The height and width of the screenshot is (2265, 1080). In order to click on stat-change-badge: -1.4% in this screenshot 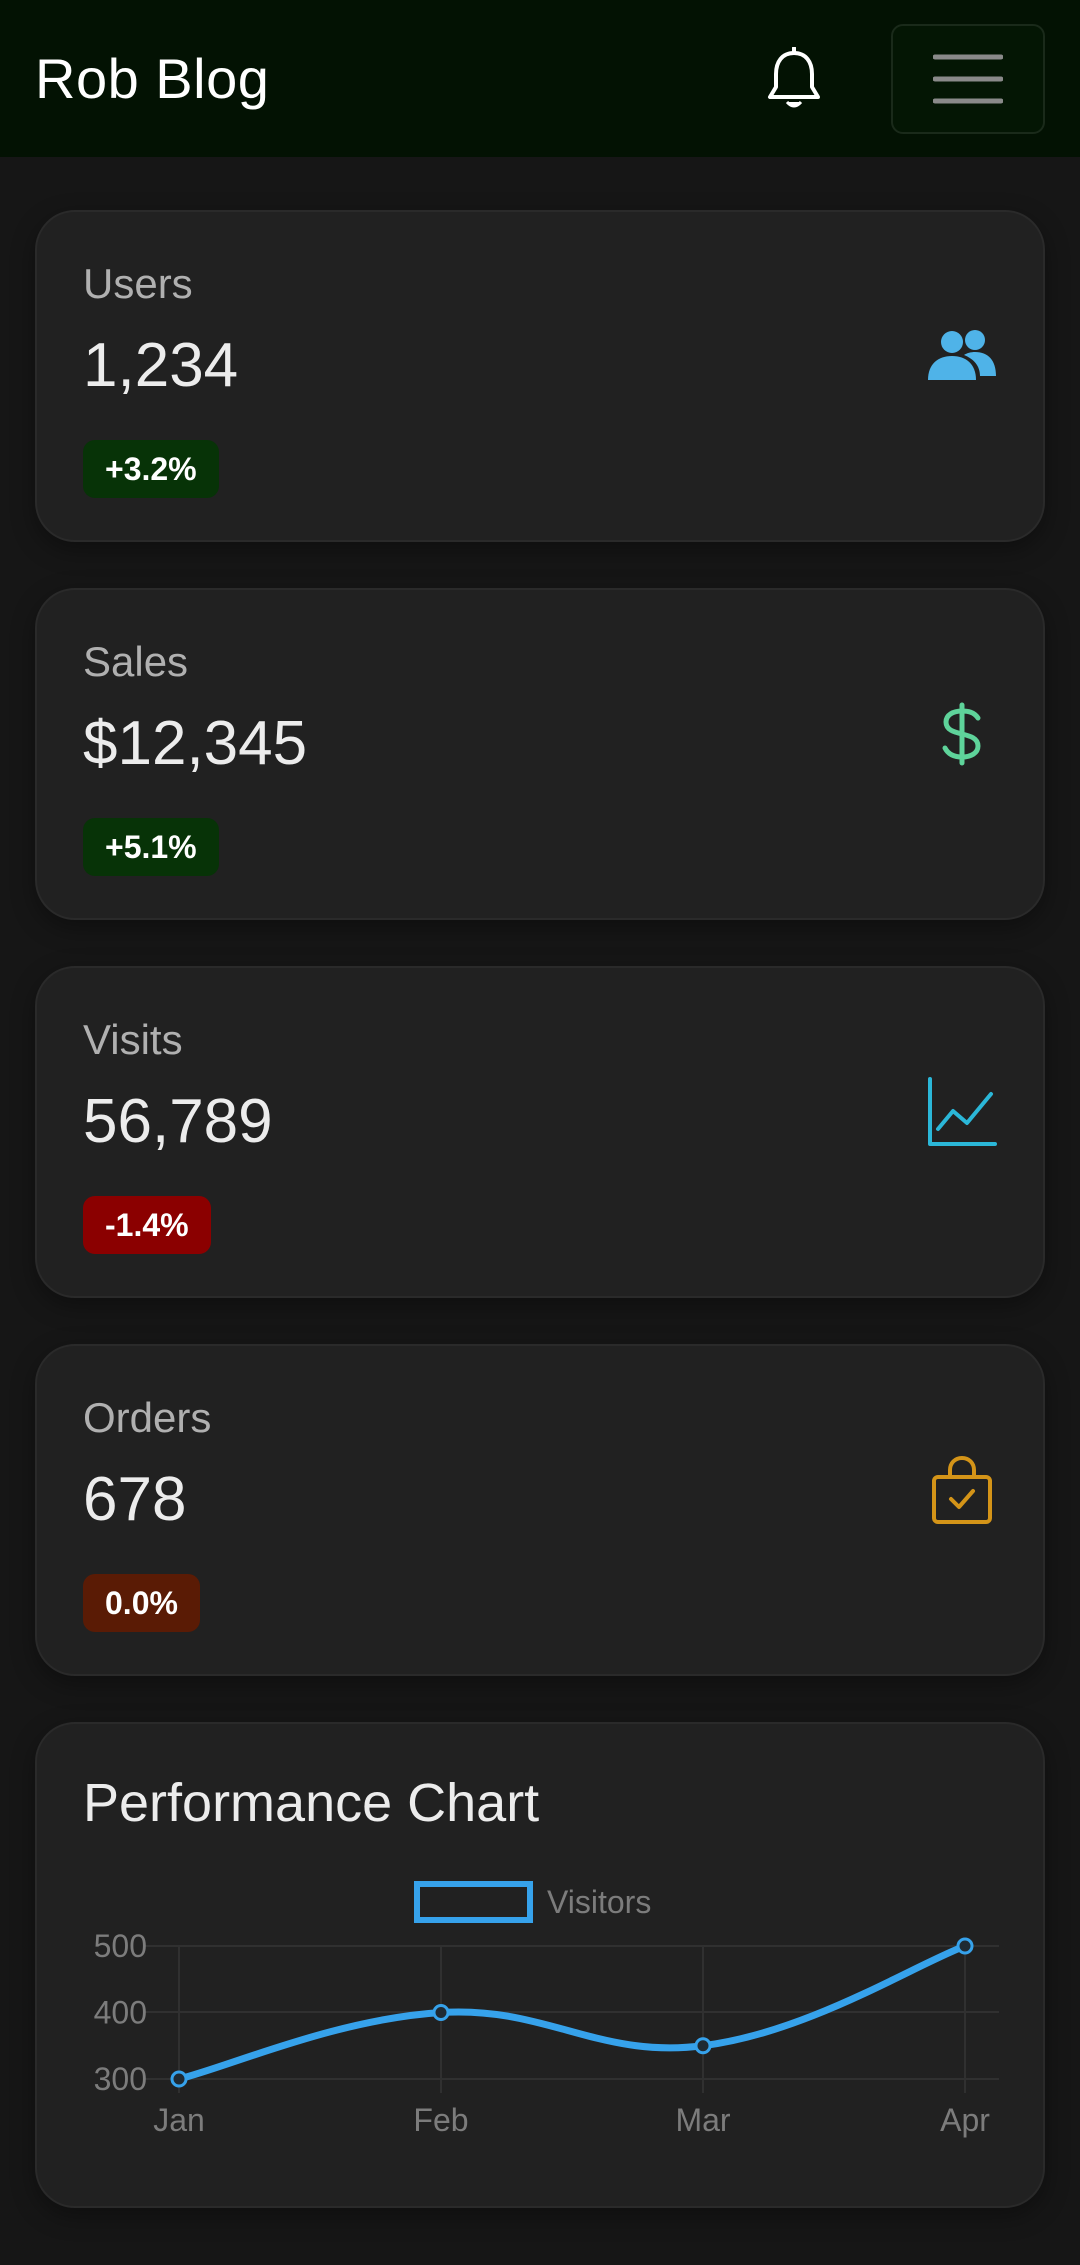, I will do `click(147, 1225)`.